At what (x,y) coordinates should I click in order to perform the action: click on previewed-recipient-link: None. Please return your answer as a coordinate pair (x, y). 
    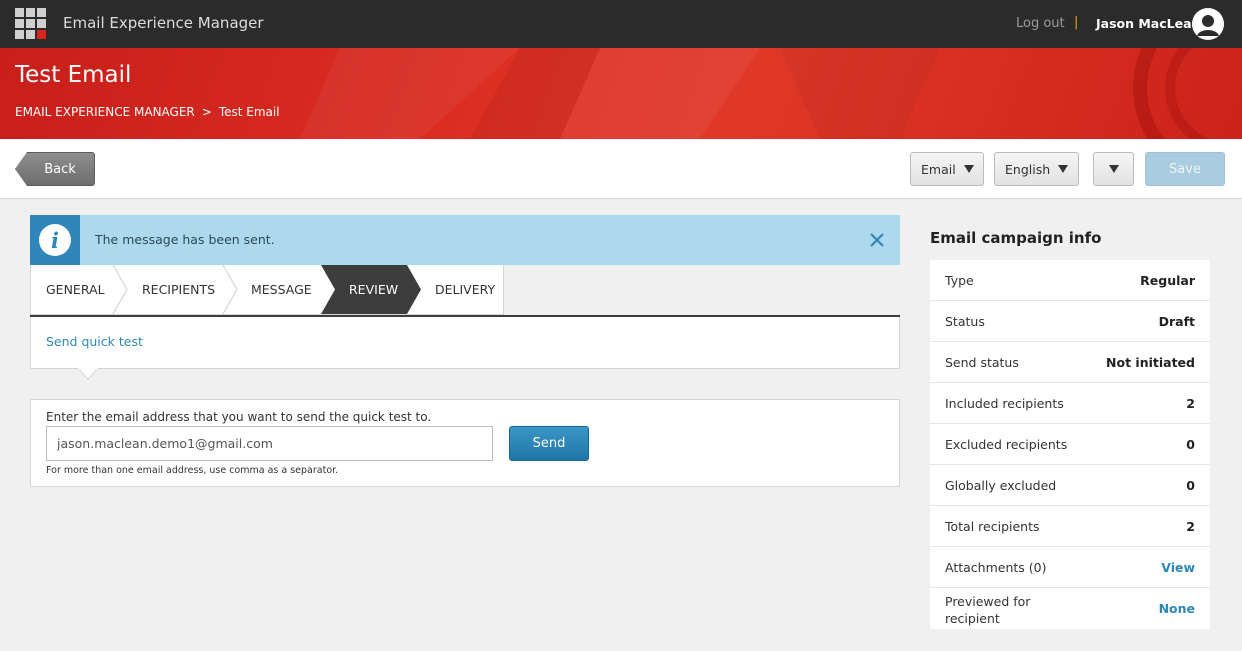
    Looking at the image, I should click on (1177, 608).